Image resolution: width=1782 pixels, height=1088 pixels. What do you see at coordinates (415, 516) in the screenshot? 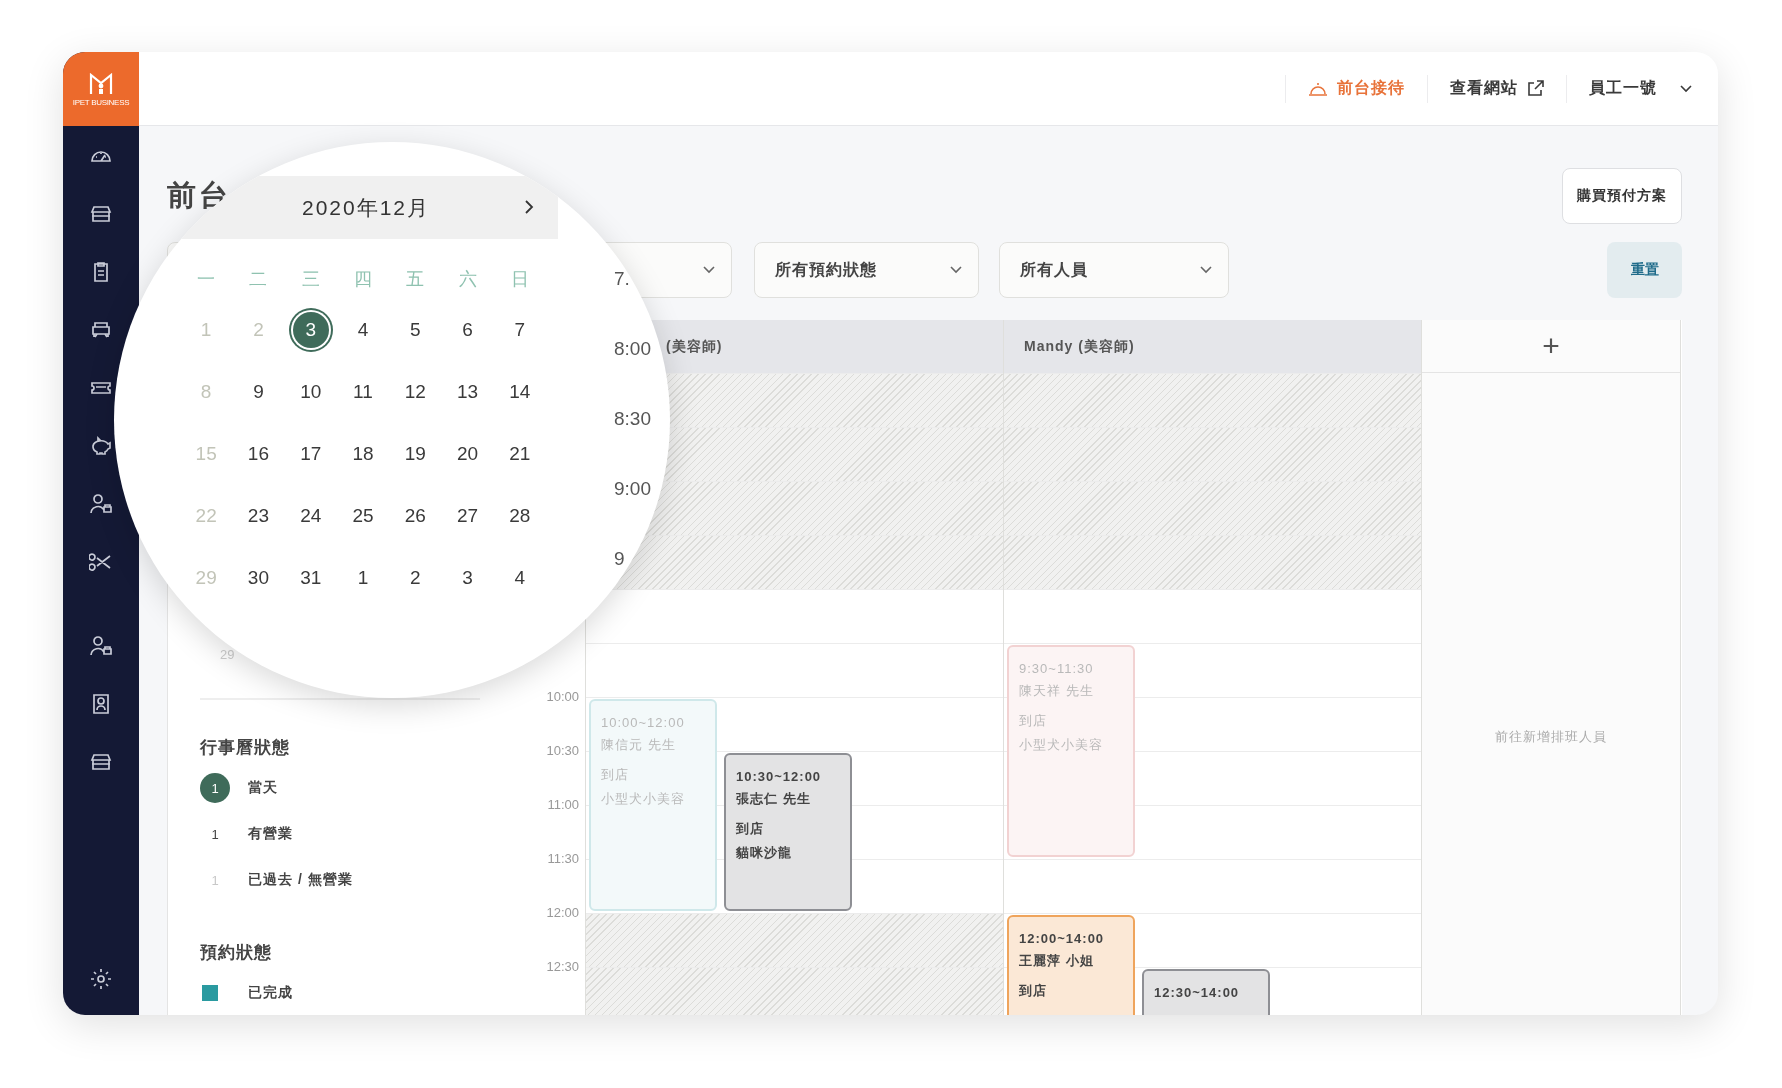
I see `calendar-day: 26` at bounding box center [415, 516].